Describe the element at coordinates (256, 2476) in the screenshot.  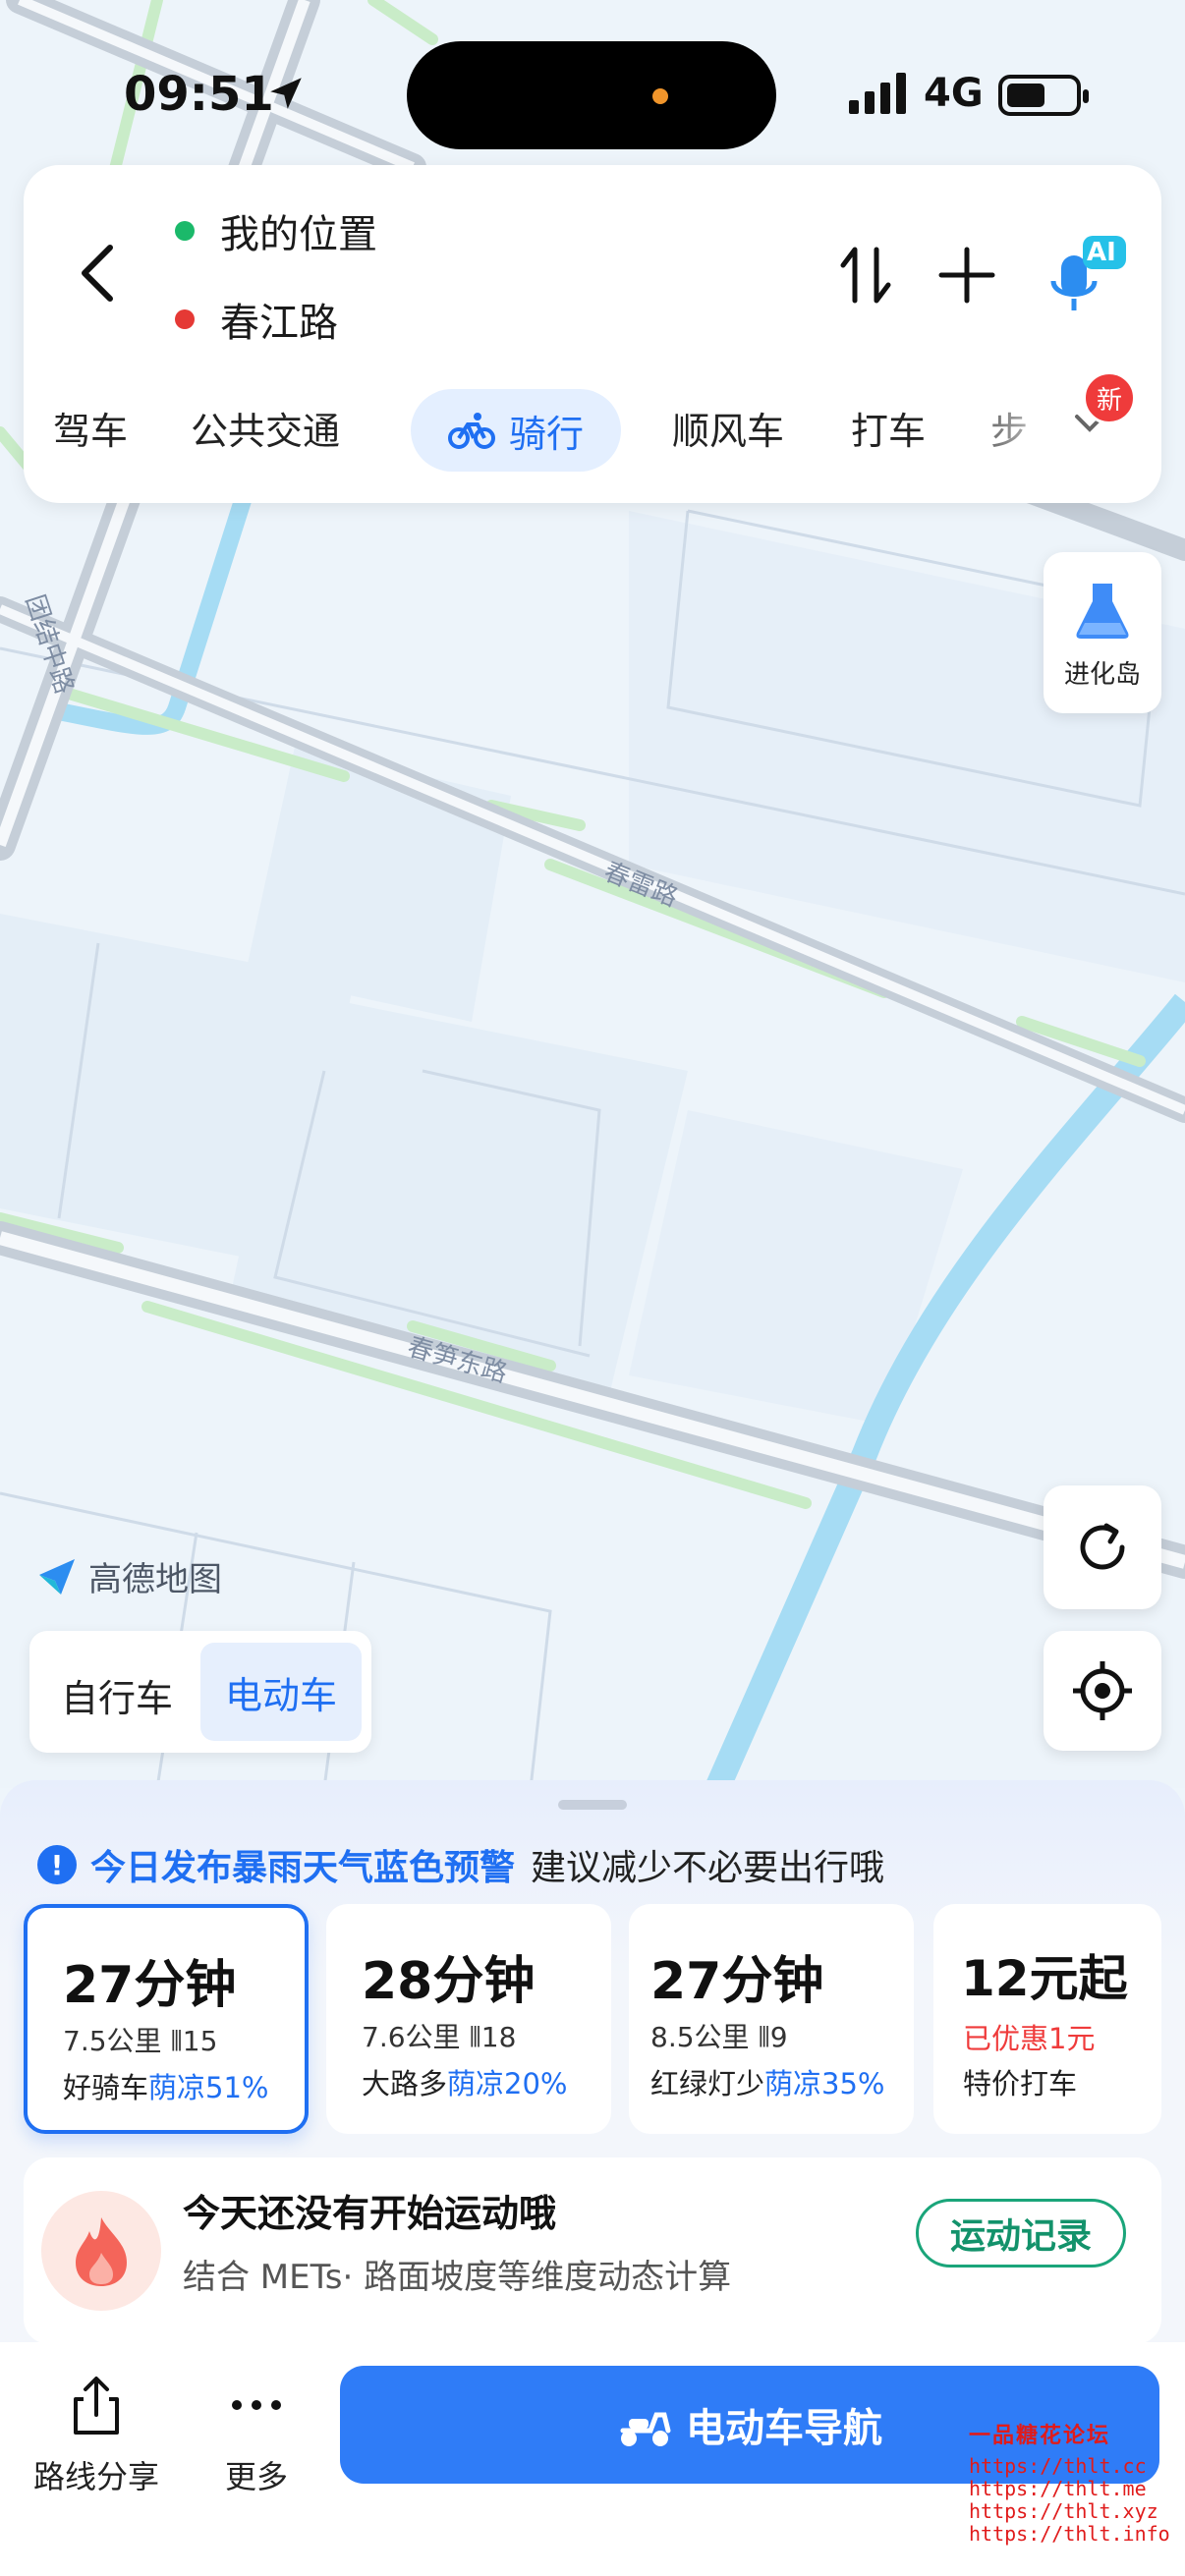
I see `more-label: 更多` at that location.